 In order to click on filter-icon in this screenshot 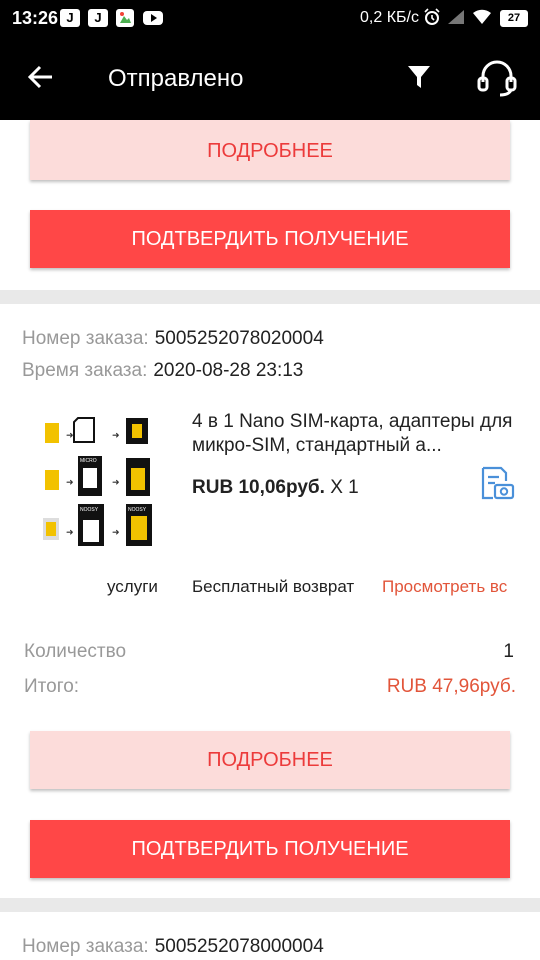, I will do `click(419, 79)`.